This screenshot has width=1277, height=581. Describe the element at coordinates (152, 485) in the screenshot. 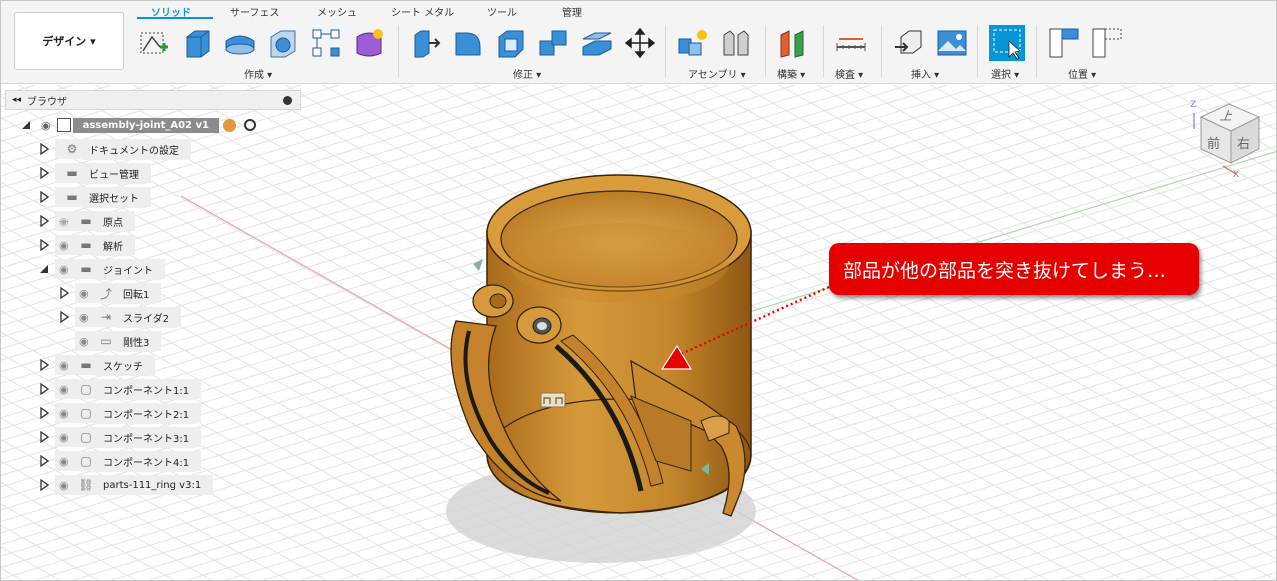

I see `browser-item-label: parts-111_ring v3:1` at that location.